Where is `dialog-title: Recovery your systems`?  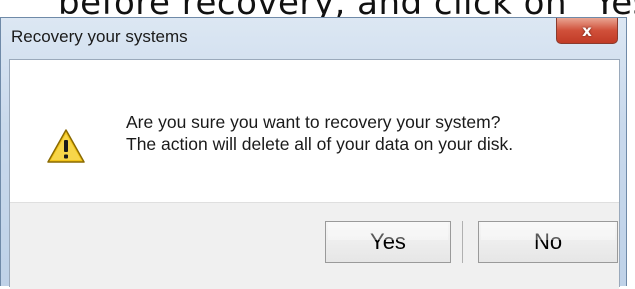 dialog-title: Recovery your systems is located at coordinates (99, 36).